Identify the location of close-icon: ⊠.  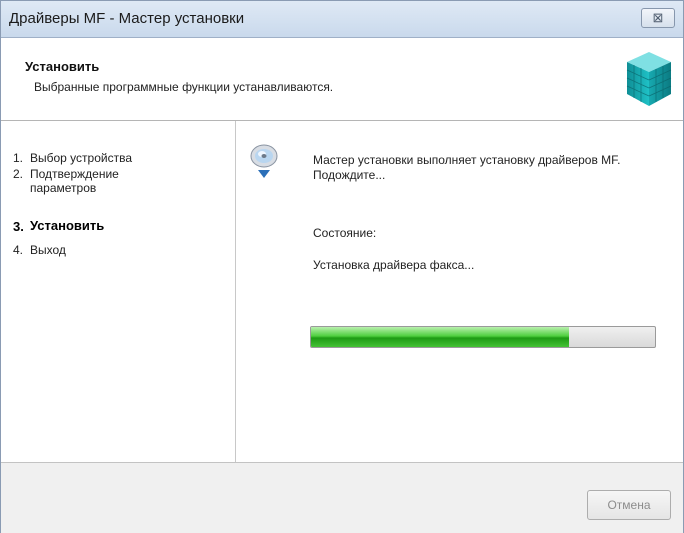
(658, 17).